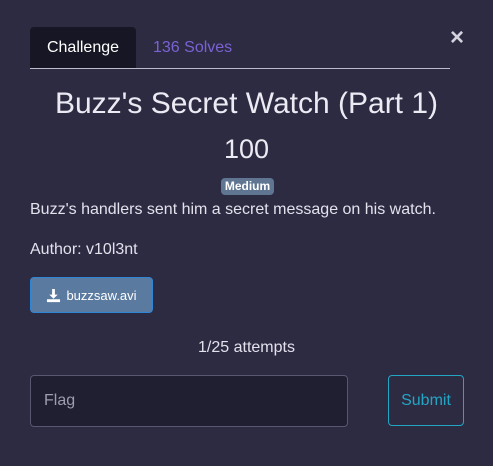  What do you see at coordinates (246, 103) in the screenshot?
I see `challenge-title: Buzz's Secret Watch (Part 1)` at bounding box center [246, 103].